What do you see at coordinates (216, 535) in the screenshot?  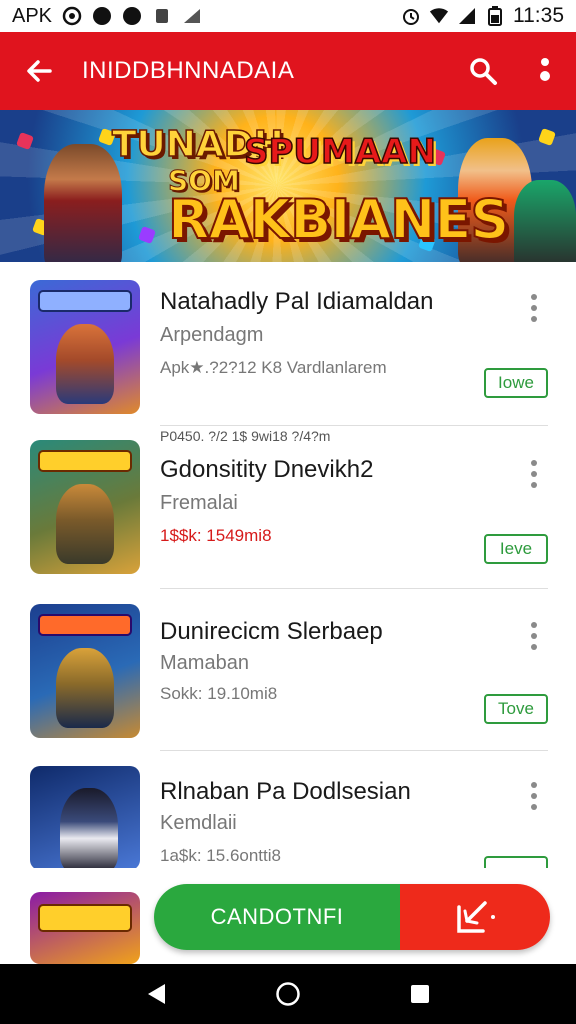 I see `app-meta: 1$$k: 1549mi8` at bounding box center [216, 535].